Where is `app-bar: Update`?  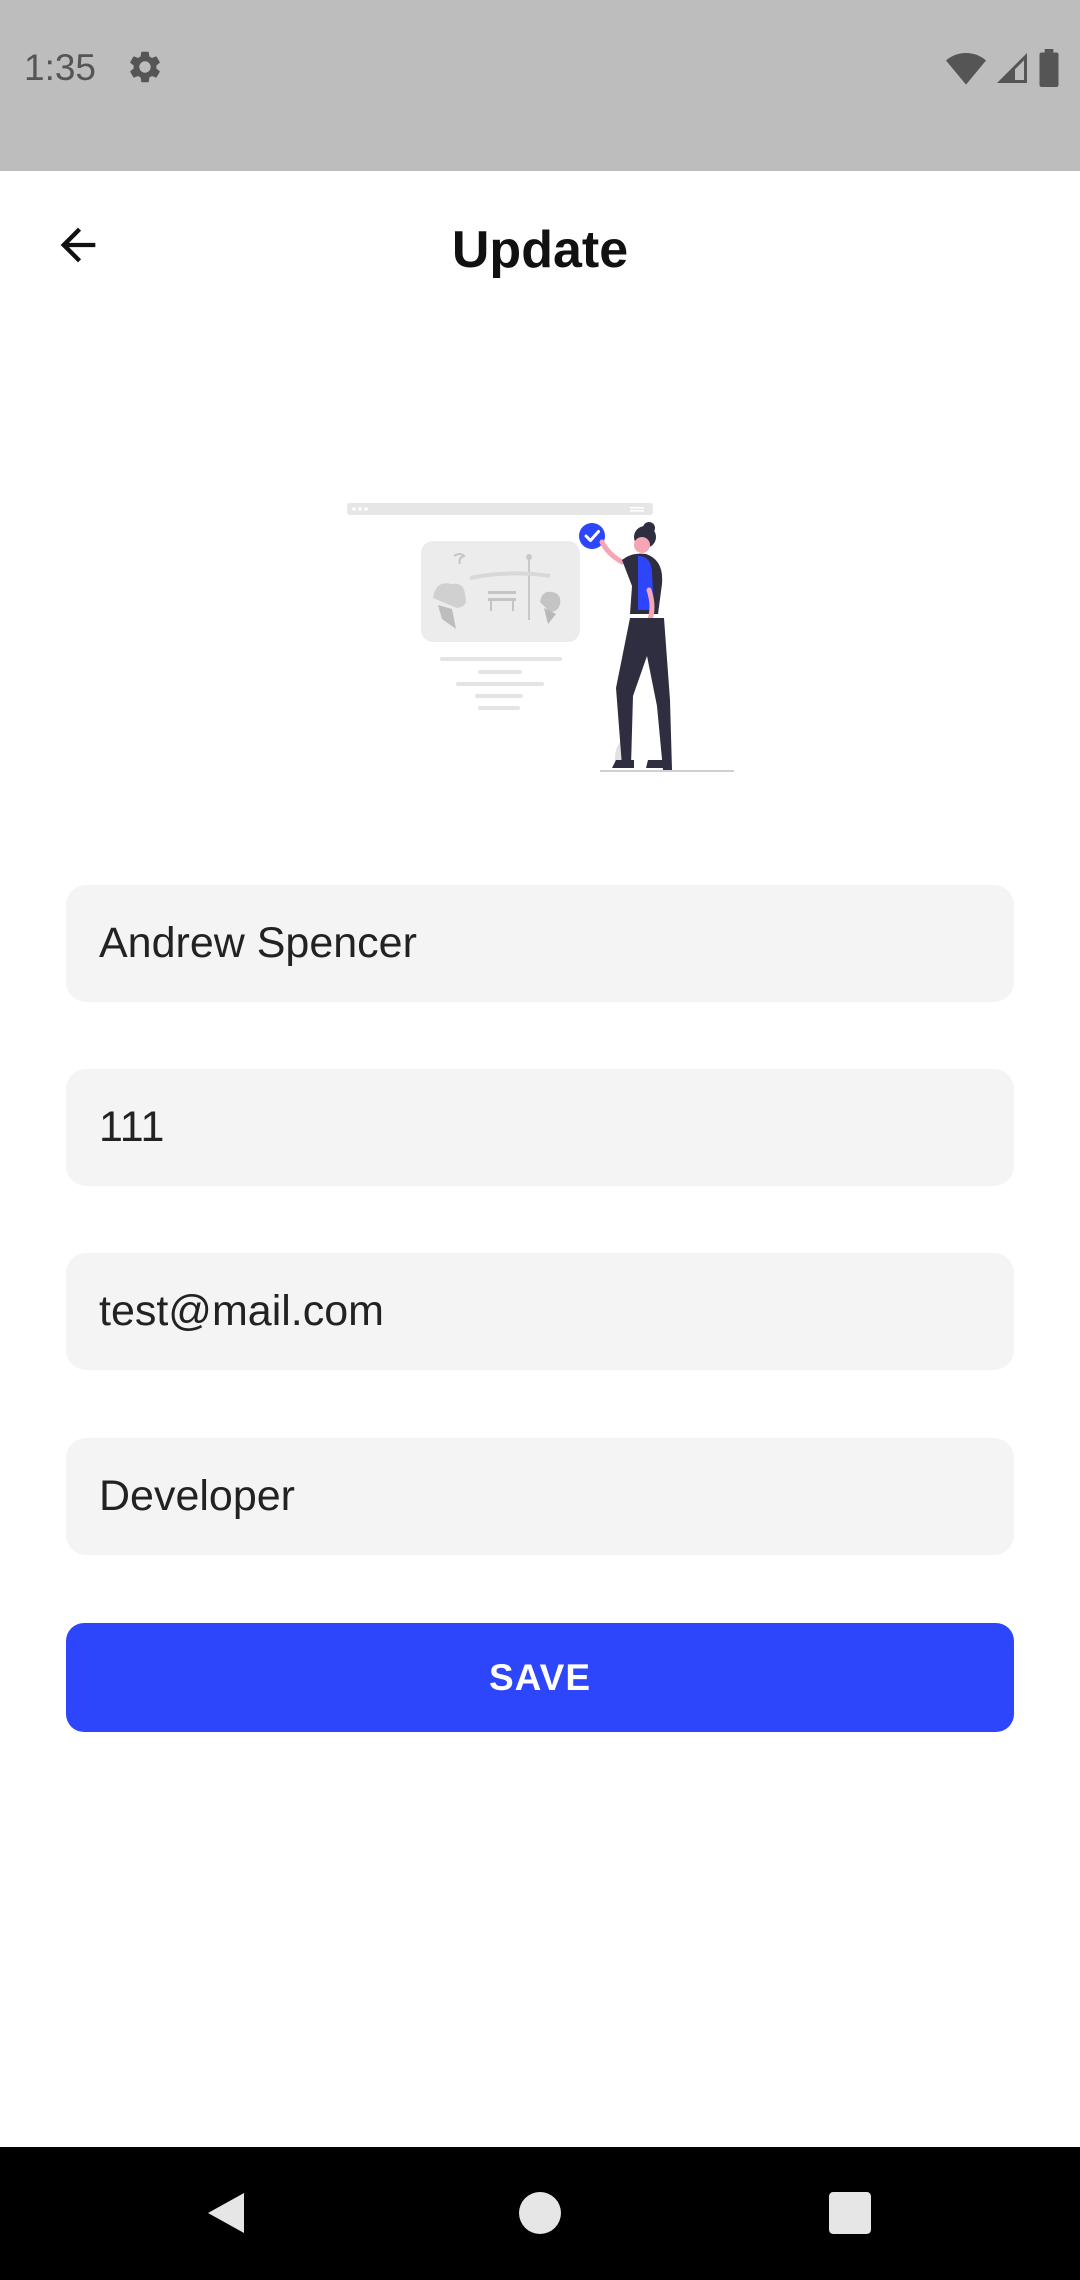 app-bar: Update is located at coordinates (540, 250).